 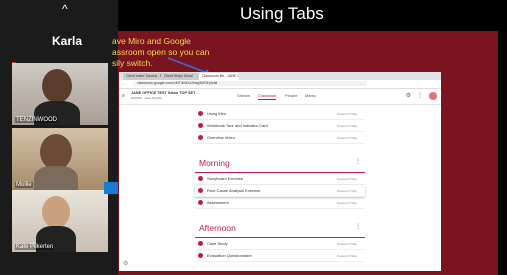 What do you see at coordinates (234, 190) in the screenshot?
I see `item-title: Root Cause Analysis Exercise` at bounding box center [234, 190].